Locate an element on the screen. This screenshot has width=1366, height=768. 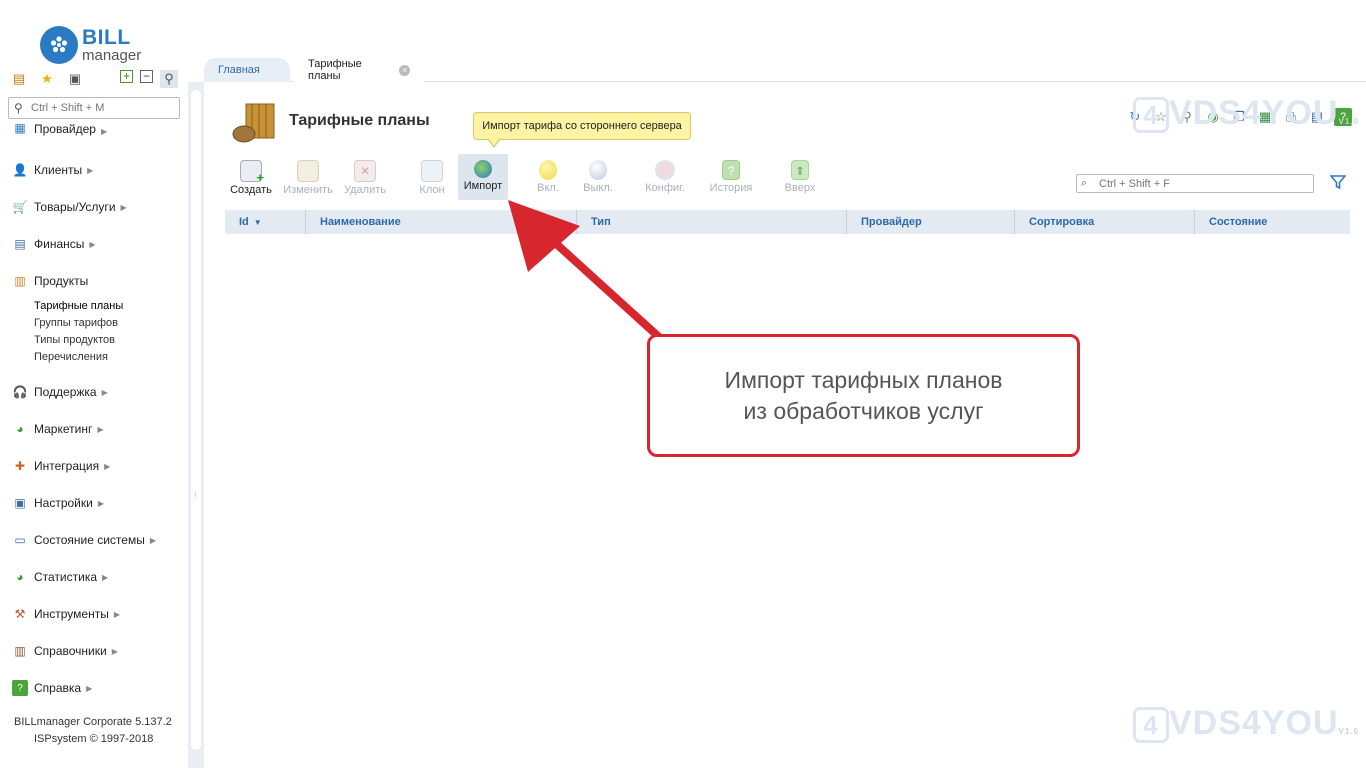
column-type: Тип is located at coordinates (711, 222).